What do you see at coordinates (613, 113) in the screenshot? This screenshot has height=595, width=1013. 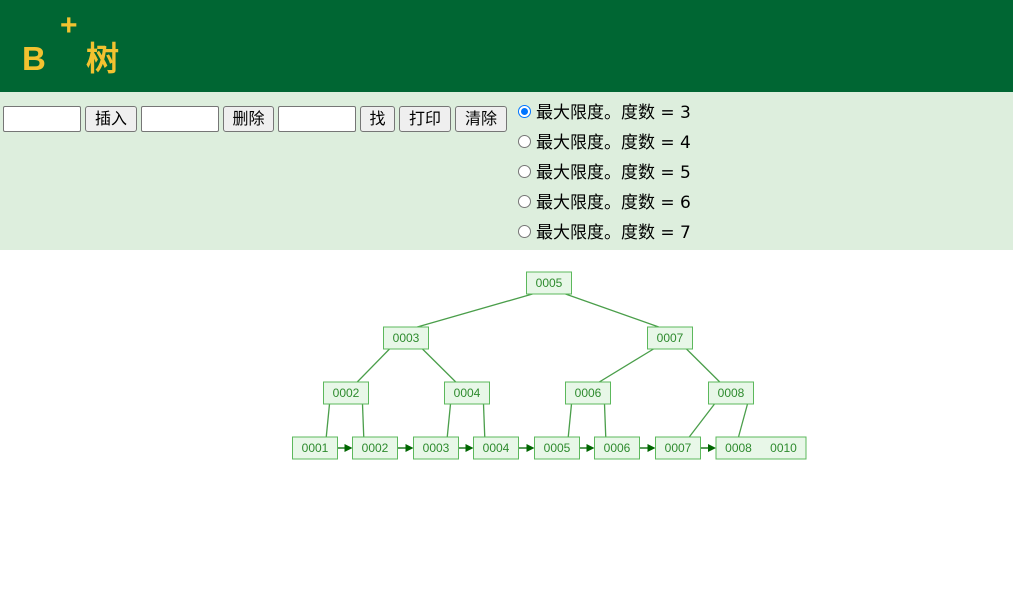 I see `degree-option-label: 最大限度。度数 = 3` at bounding box center [613, 113].